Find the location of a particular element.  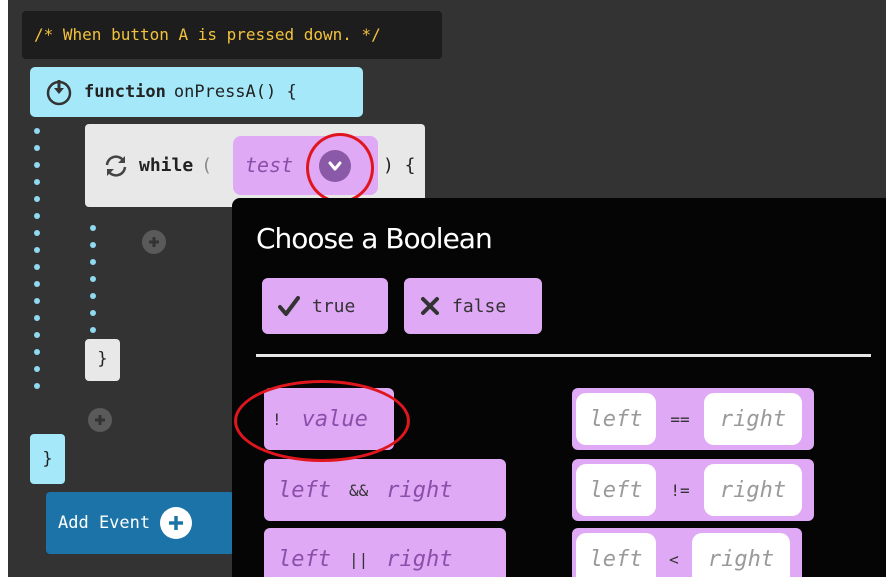

plus-icon is located at coordinates (176, 523).